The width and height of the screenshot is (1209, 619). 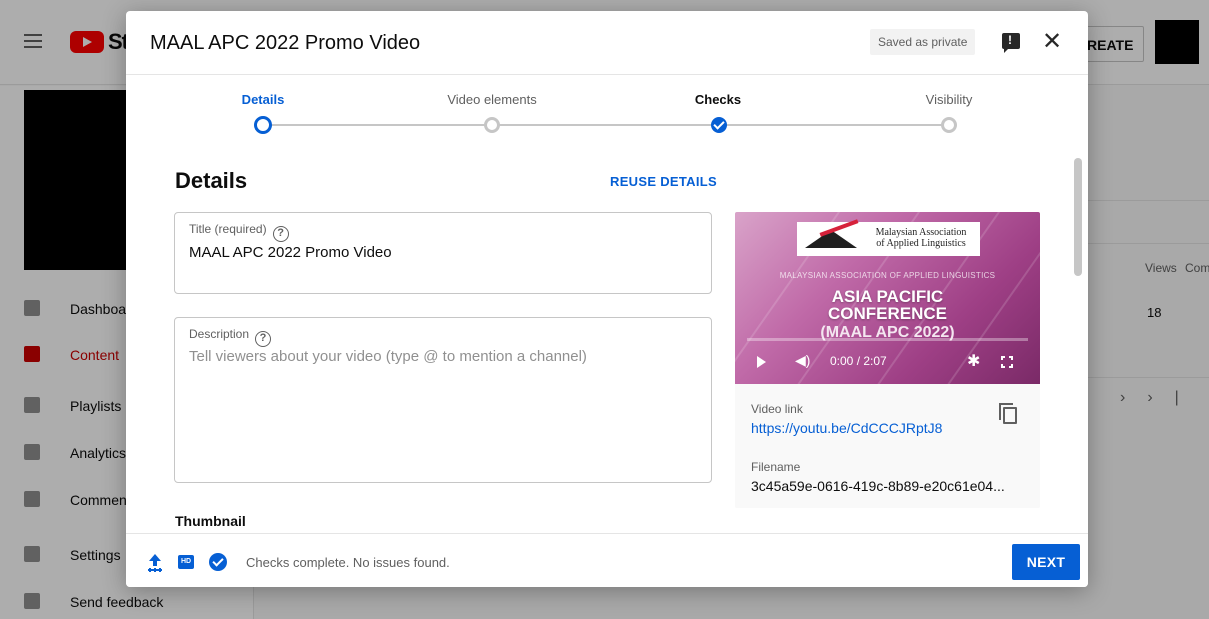 I want to click on description-field-label: Description?, so click(x=230, y=337).